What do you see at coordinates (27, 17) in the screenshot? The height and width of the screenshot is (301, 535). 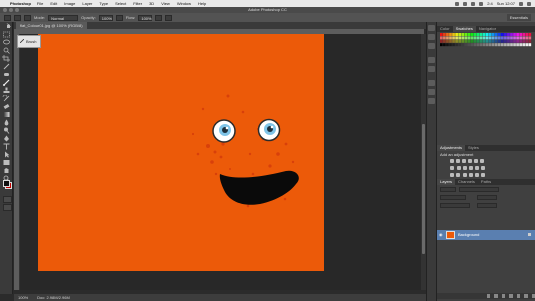 I see `brush-panel-toggle` at bounding box center [27, 17].